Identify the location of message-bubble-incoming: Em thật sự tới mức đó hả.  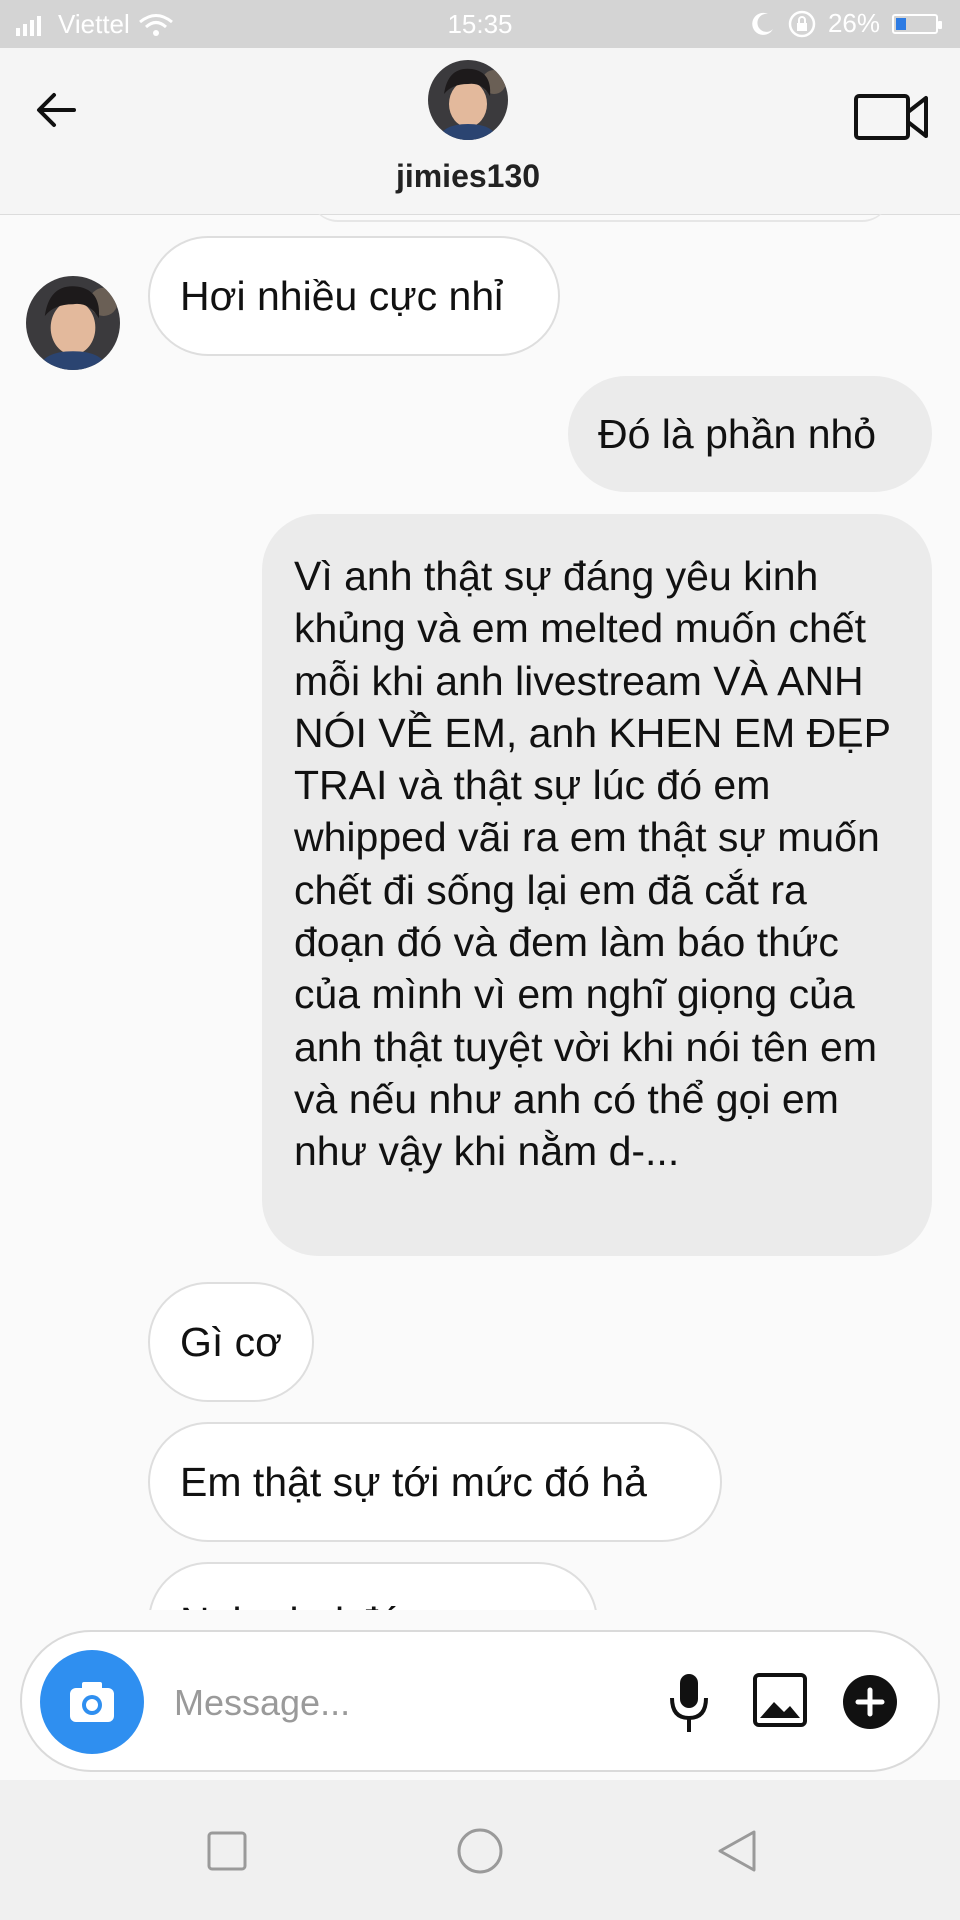
(435, 1482).